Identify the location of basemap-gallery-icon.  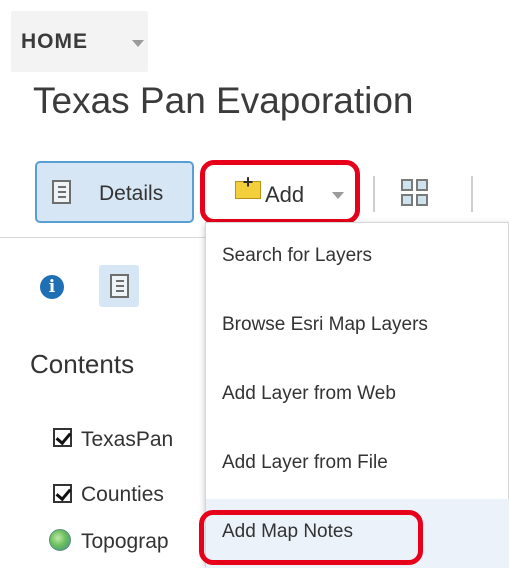
(415, 193).